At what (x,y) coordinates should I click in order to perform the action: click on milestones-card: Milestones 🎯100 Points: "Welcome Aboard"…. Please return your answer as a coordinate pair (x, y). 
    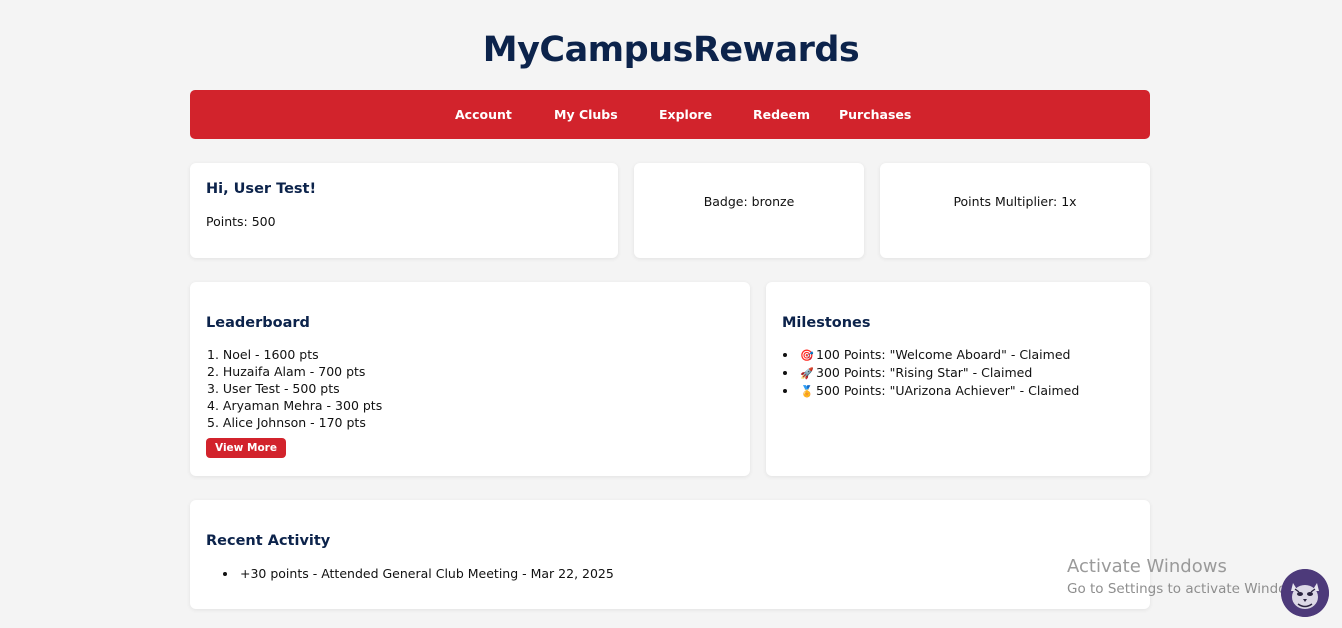
    Looking at the image, I should click on (958, 379).